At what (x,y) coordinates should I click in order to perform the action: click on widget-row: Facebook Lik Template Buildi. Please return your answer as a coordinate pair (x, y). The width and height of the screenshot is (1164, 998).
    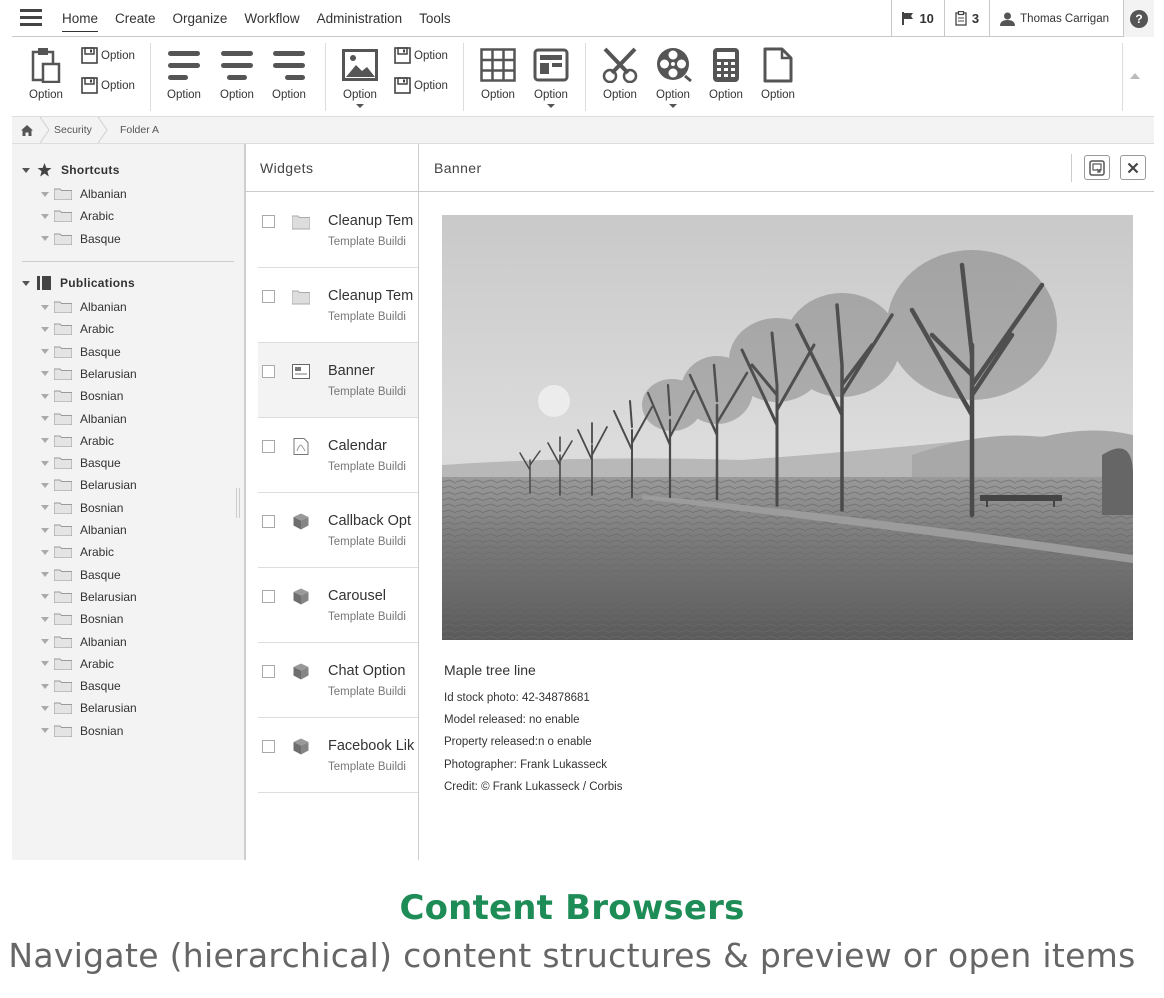
    Looking at the image, I should click on (339, 755).